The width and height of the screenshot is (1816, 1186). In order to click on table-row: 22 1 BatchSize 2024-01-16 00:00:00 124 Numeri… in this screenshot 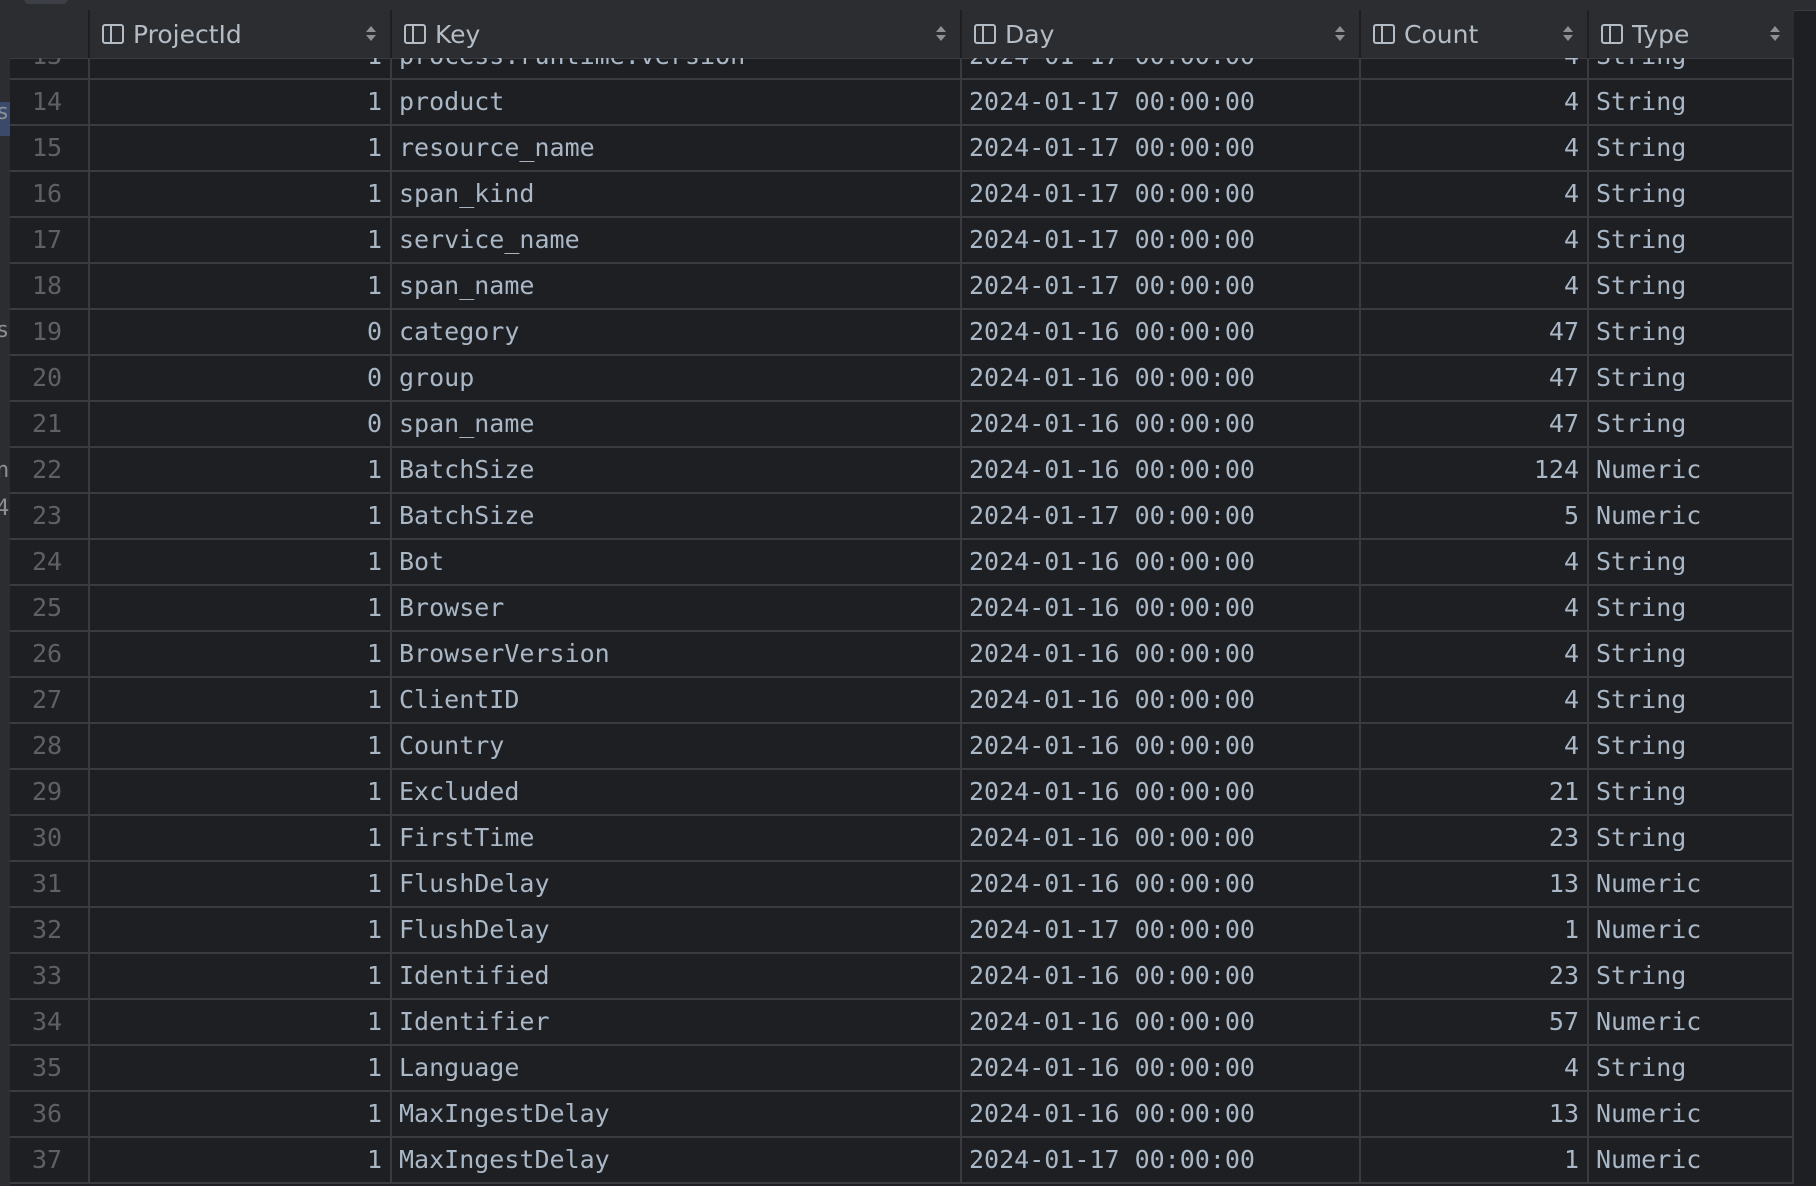, I will do `click(902, 471)`.